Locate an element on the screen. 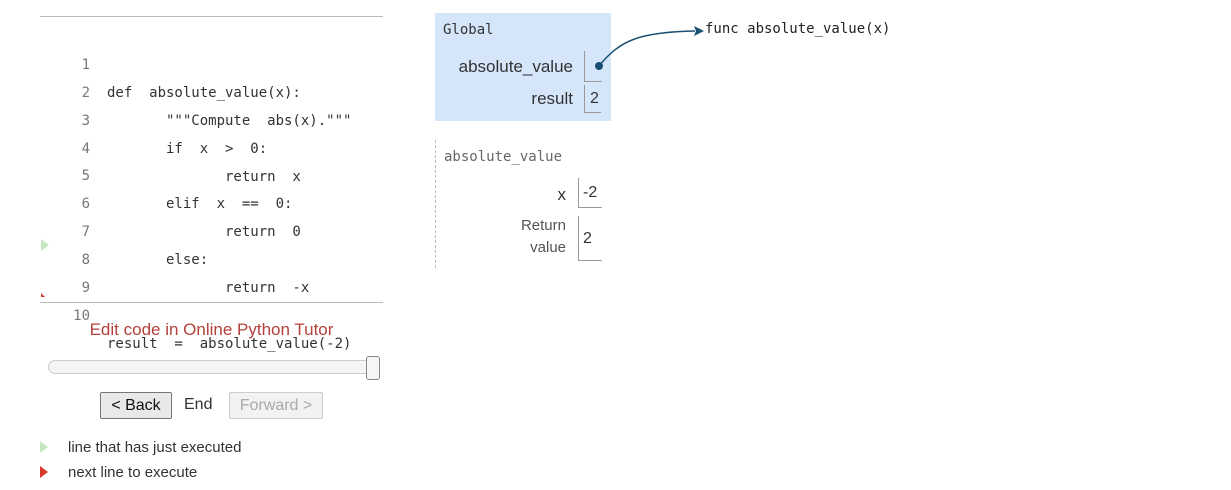  arrowhead-icon is located at coordinates (699, 31).